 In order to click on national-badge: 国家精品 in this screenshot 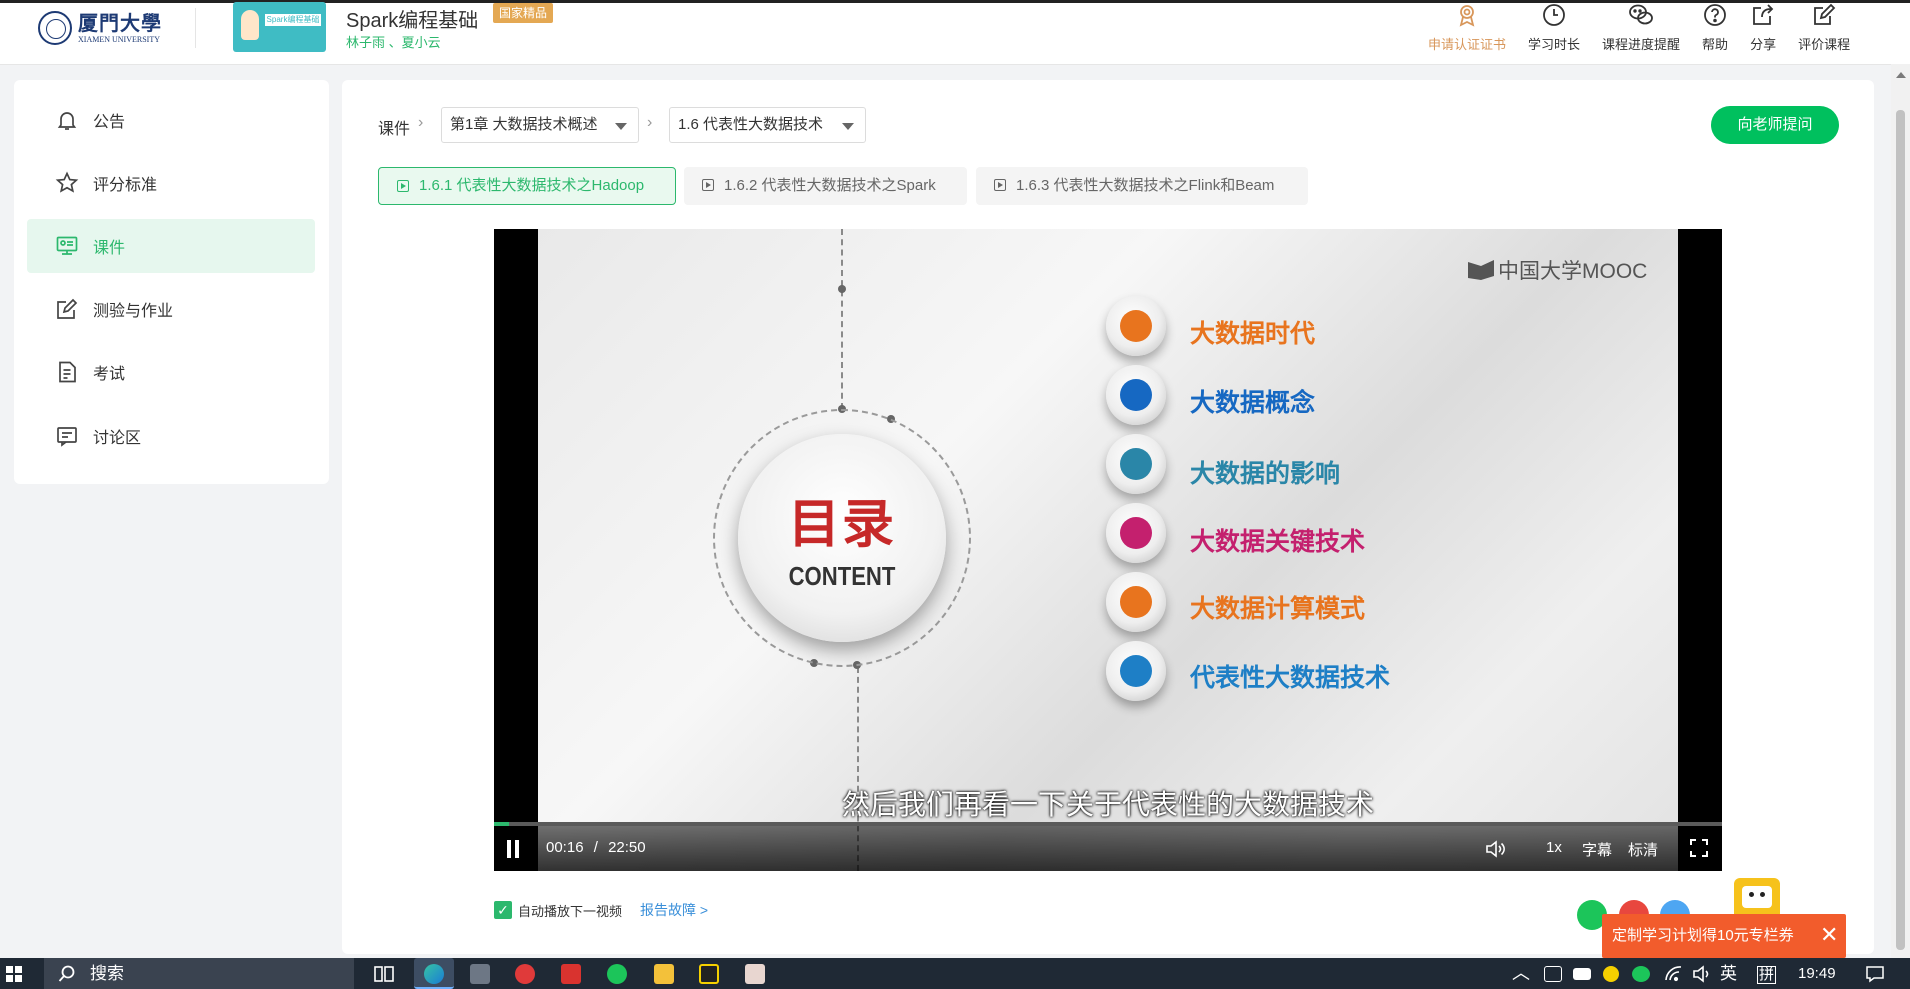, I will do `click(523, 13)`.